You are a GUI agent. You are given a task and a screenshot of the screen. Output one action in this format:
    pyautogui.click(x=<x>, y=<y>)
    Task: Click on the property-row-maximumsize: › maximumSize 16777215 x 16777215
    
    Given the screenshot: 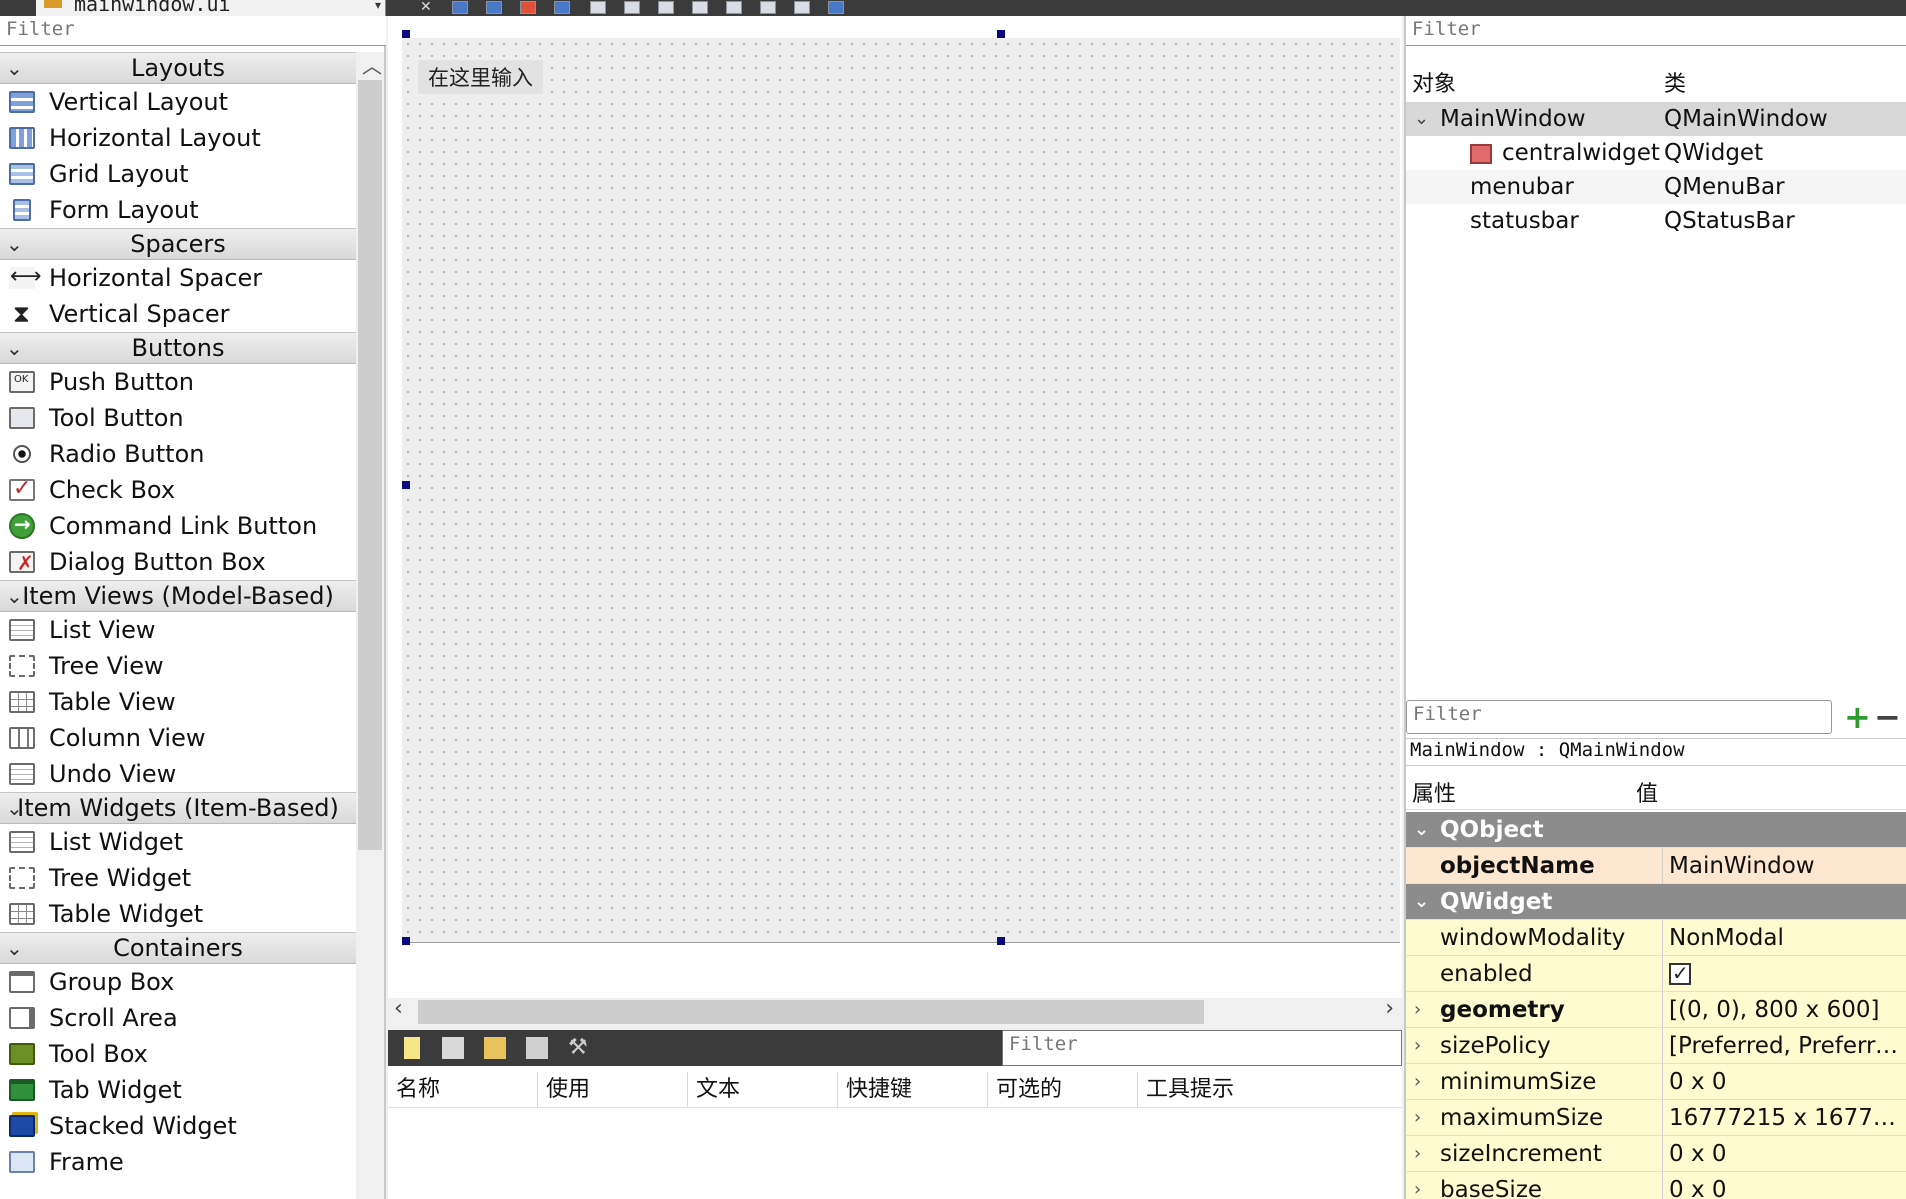 What is the action you would take?
    pyautogui.click(x=1656, y=1118)
    